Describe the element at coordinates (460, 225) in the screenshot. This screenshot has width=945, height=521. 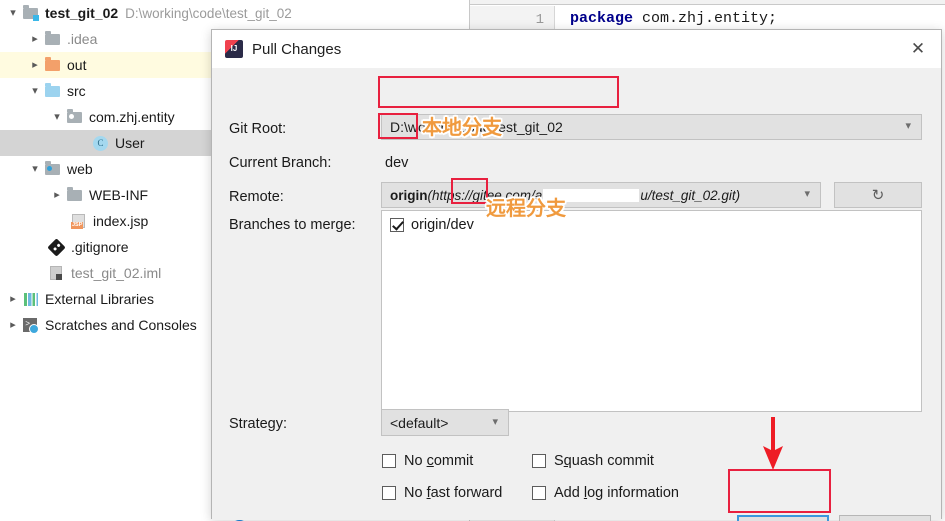
I see `branch-label-suffix: /dev` at that location.